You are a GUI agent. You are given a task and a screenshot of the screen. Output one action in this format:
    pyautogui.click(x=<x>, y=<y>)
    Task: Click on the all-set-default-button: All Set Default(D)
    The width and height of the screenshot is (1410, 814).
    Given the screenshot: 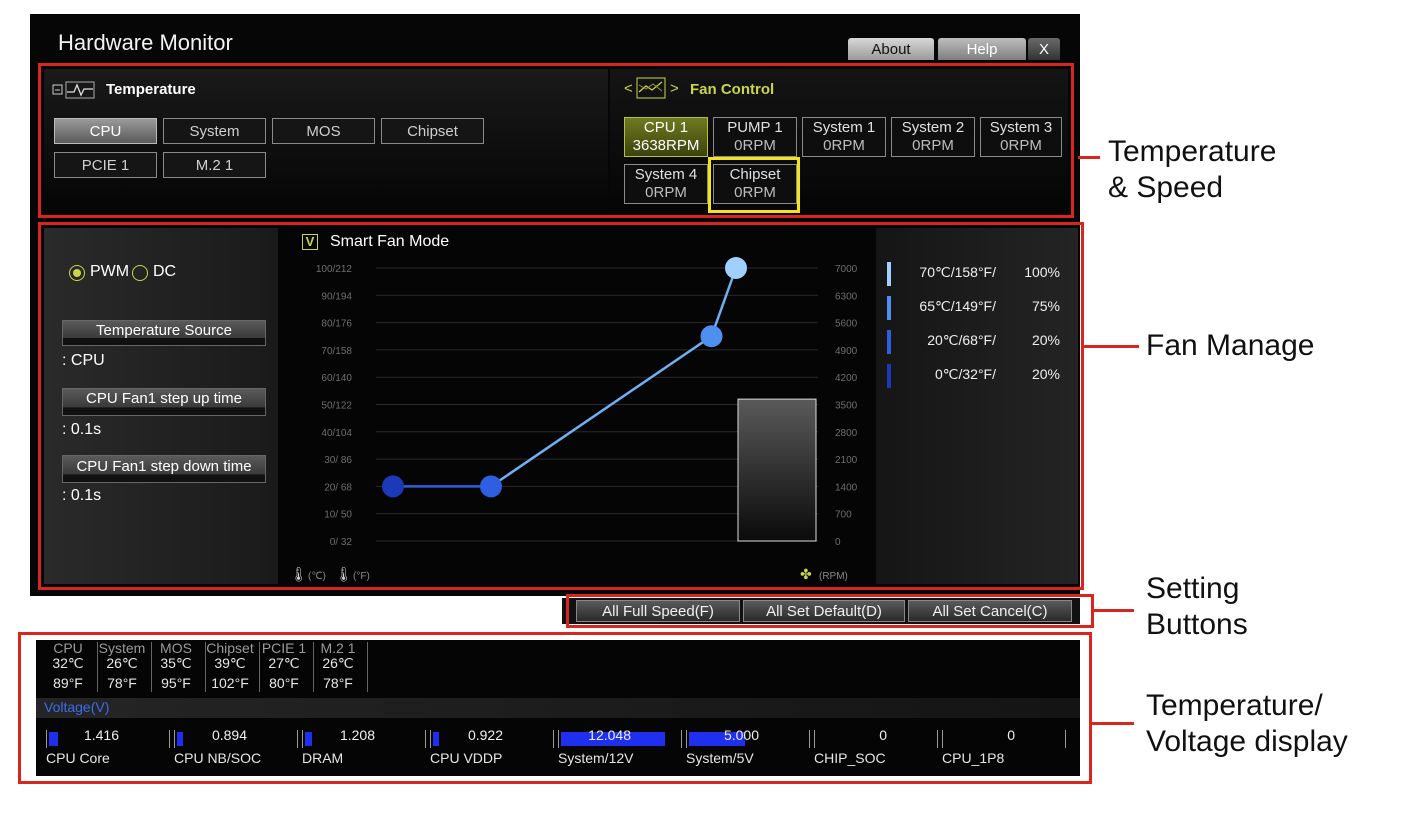 What is the action you would take?
    pyautogui.click(x=824, y=611)
    